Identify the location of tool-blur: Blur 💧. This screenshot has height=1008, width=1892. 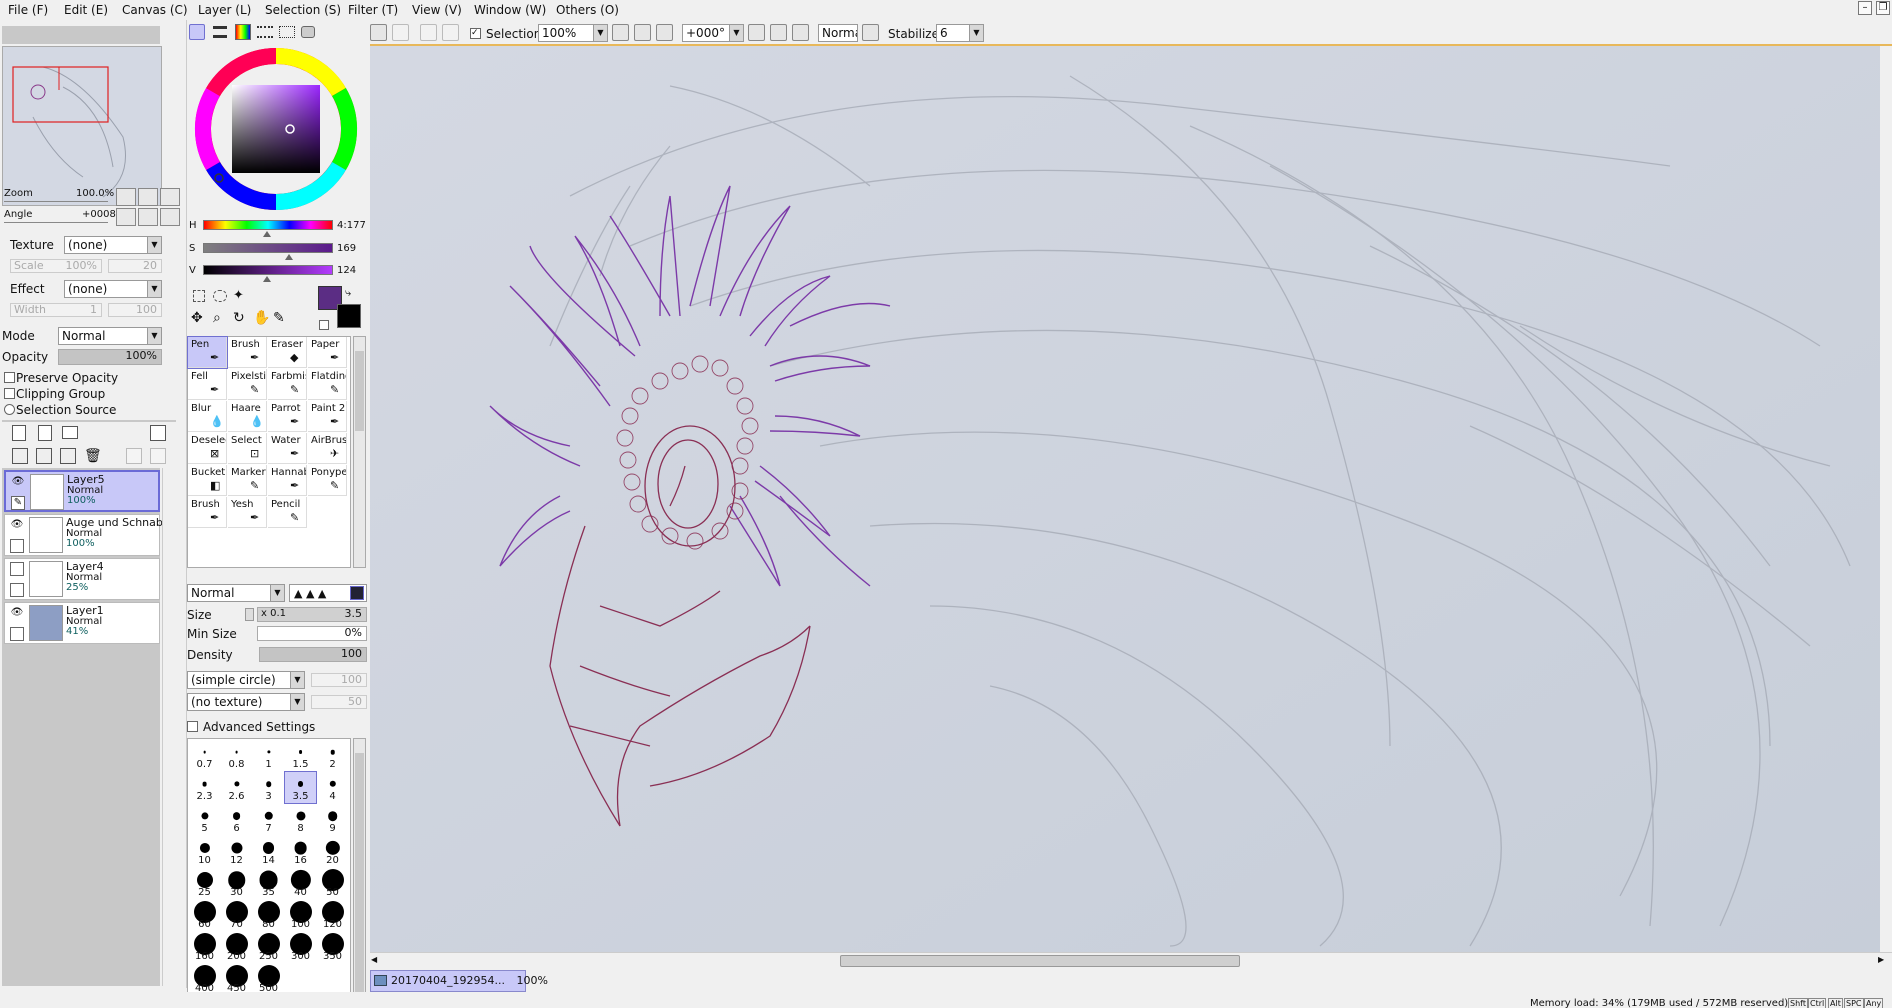
(207, 416).